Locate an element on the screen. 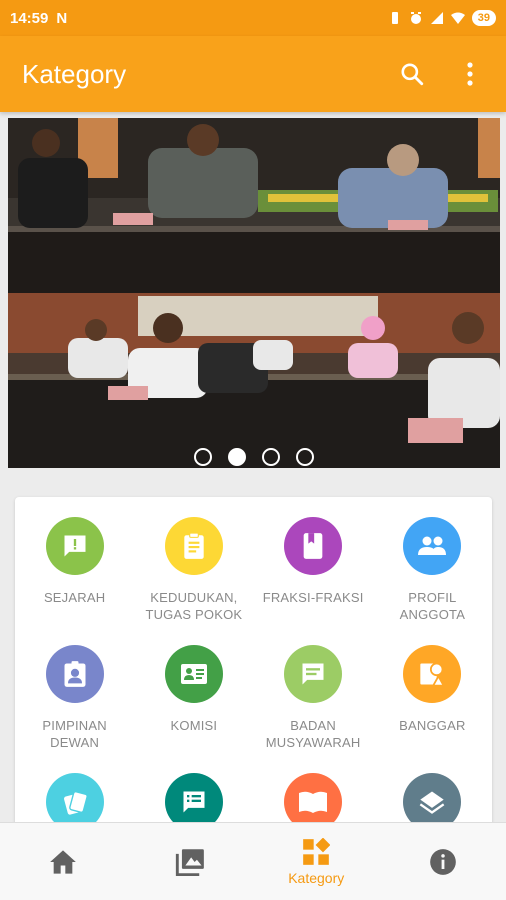 This screenshot has width=506, height=900. status-bar: 14:59 N 39 is located at coordinates (253, 18).